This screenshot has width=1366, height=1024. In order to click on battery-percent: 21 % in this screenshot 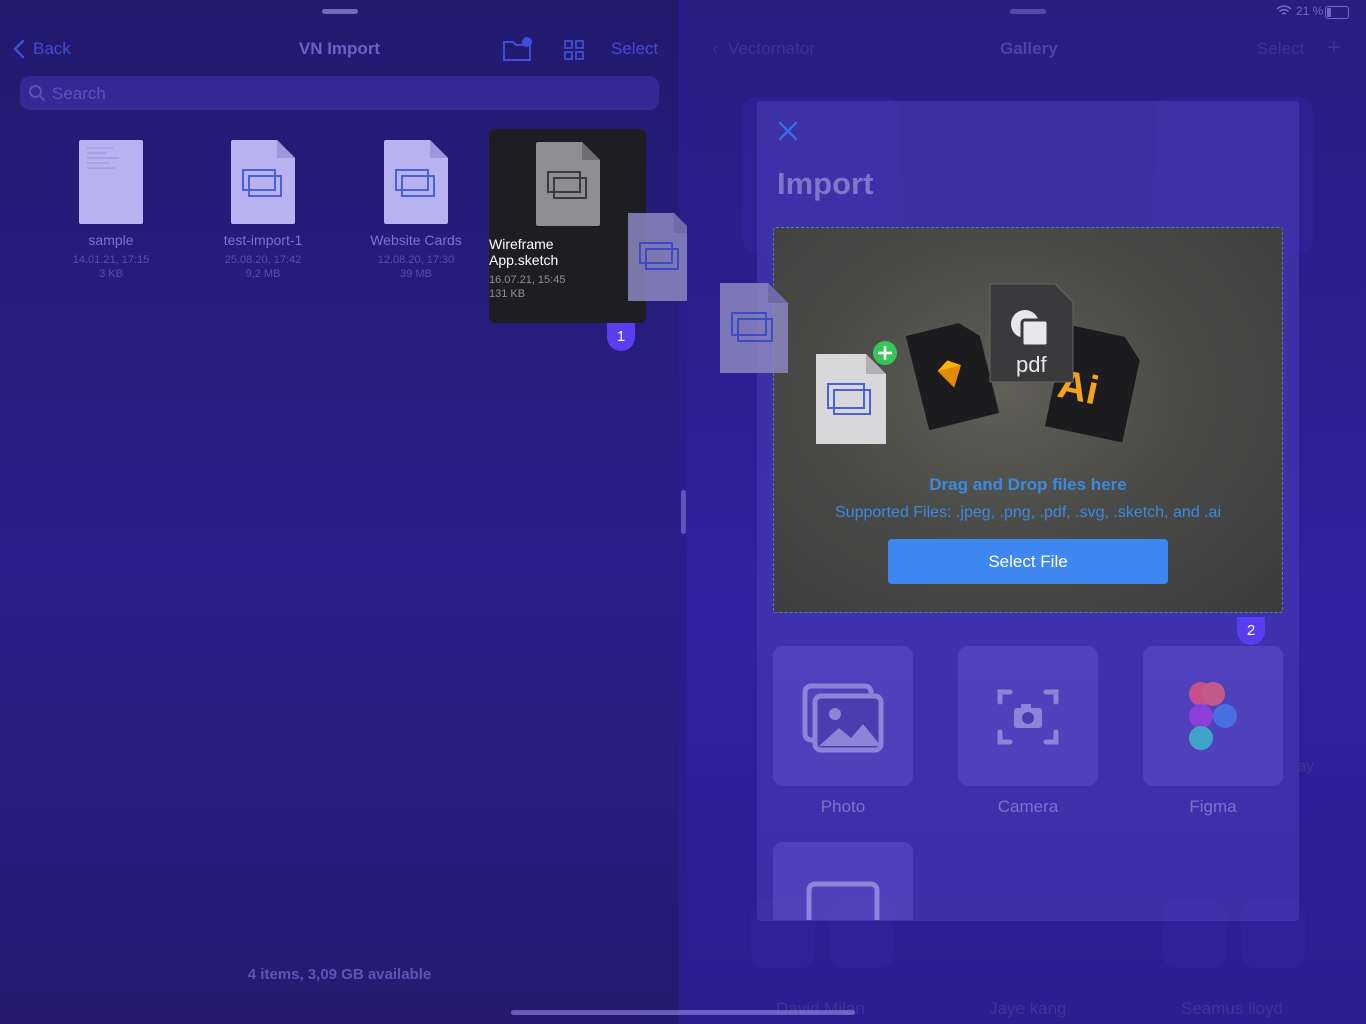, I will do `click(1310, 11)`.